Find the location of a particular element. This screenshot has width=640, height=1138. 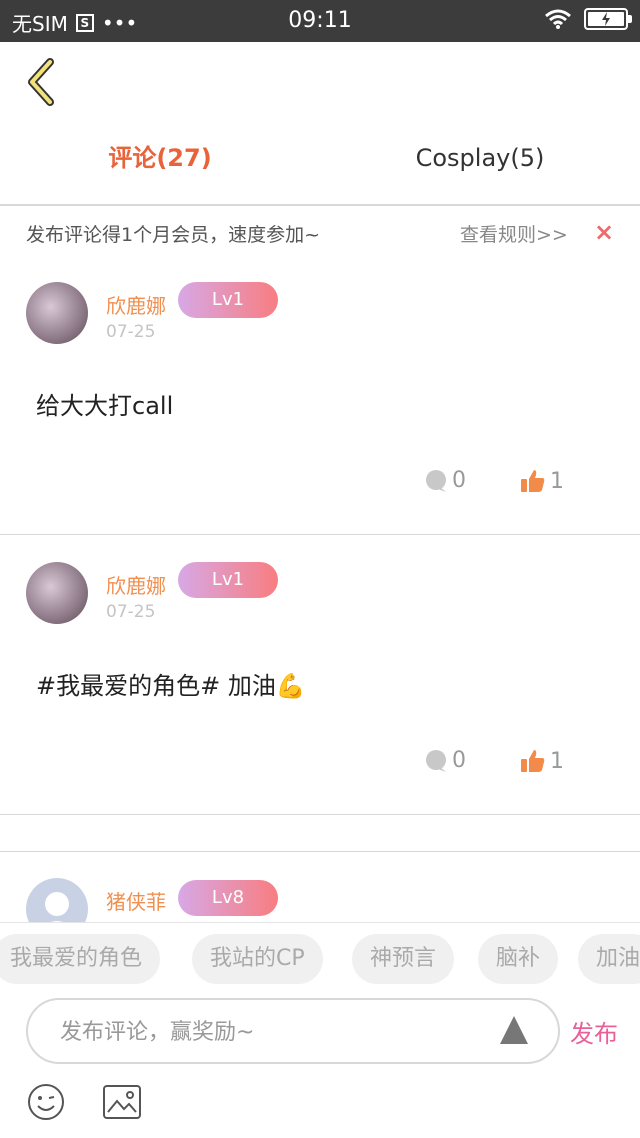

status-bar: 无SIM S ••• 09:11 is located at coordinates (320, 21).